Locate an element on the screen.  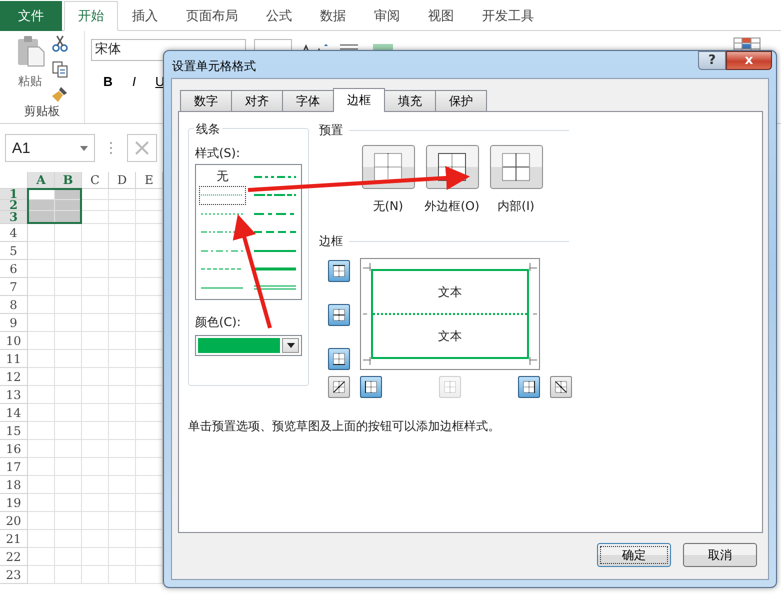
line-style-option: 无 is located at coordinates (222, 176).